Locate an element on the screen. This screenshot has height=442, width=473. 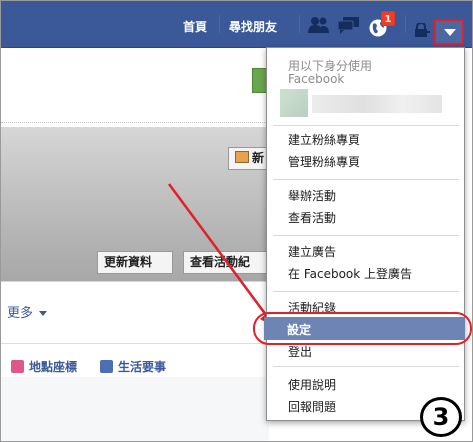
annotation-highlight-ring is located at coordinates (362, 328).